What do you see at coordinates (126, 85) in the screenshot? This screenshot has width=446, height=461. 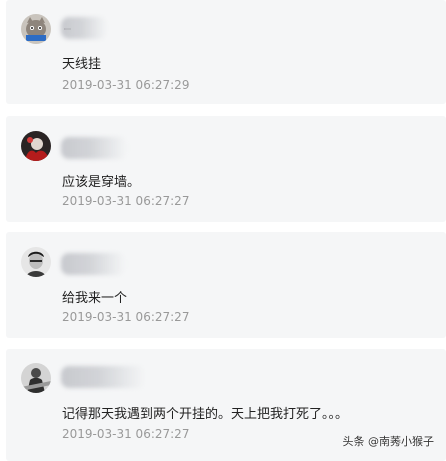 I see `comment-timestamp: 2019-03-31 06:27:29` at bounding box center [126, 85].